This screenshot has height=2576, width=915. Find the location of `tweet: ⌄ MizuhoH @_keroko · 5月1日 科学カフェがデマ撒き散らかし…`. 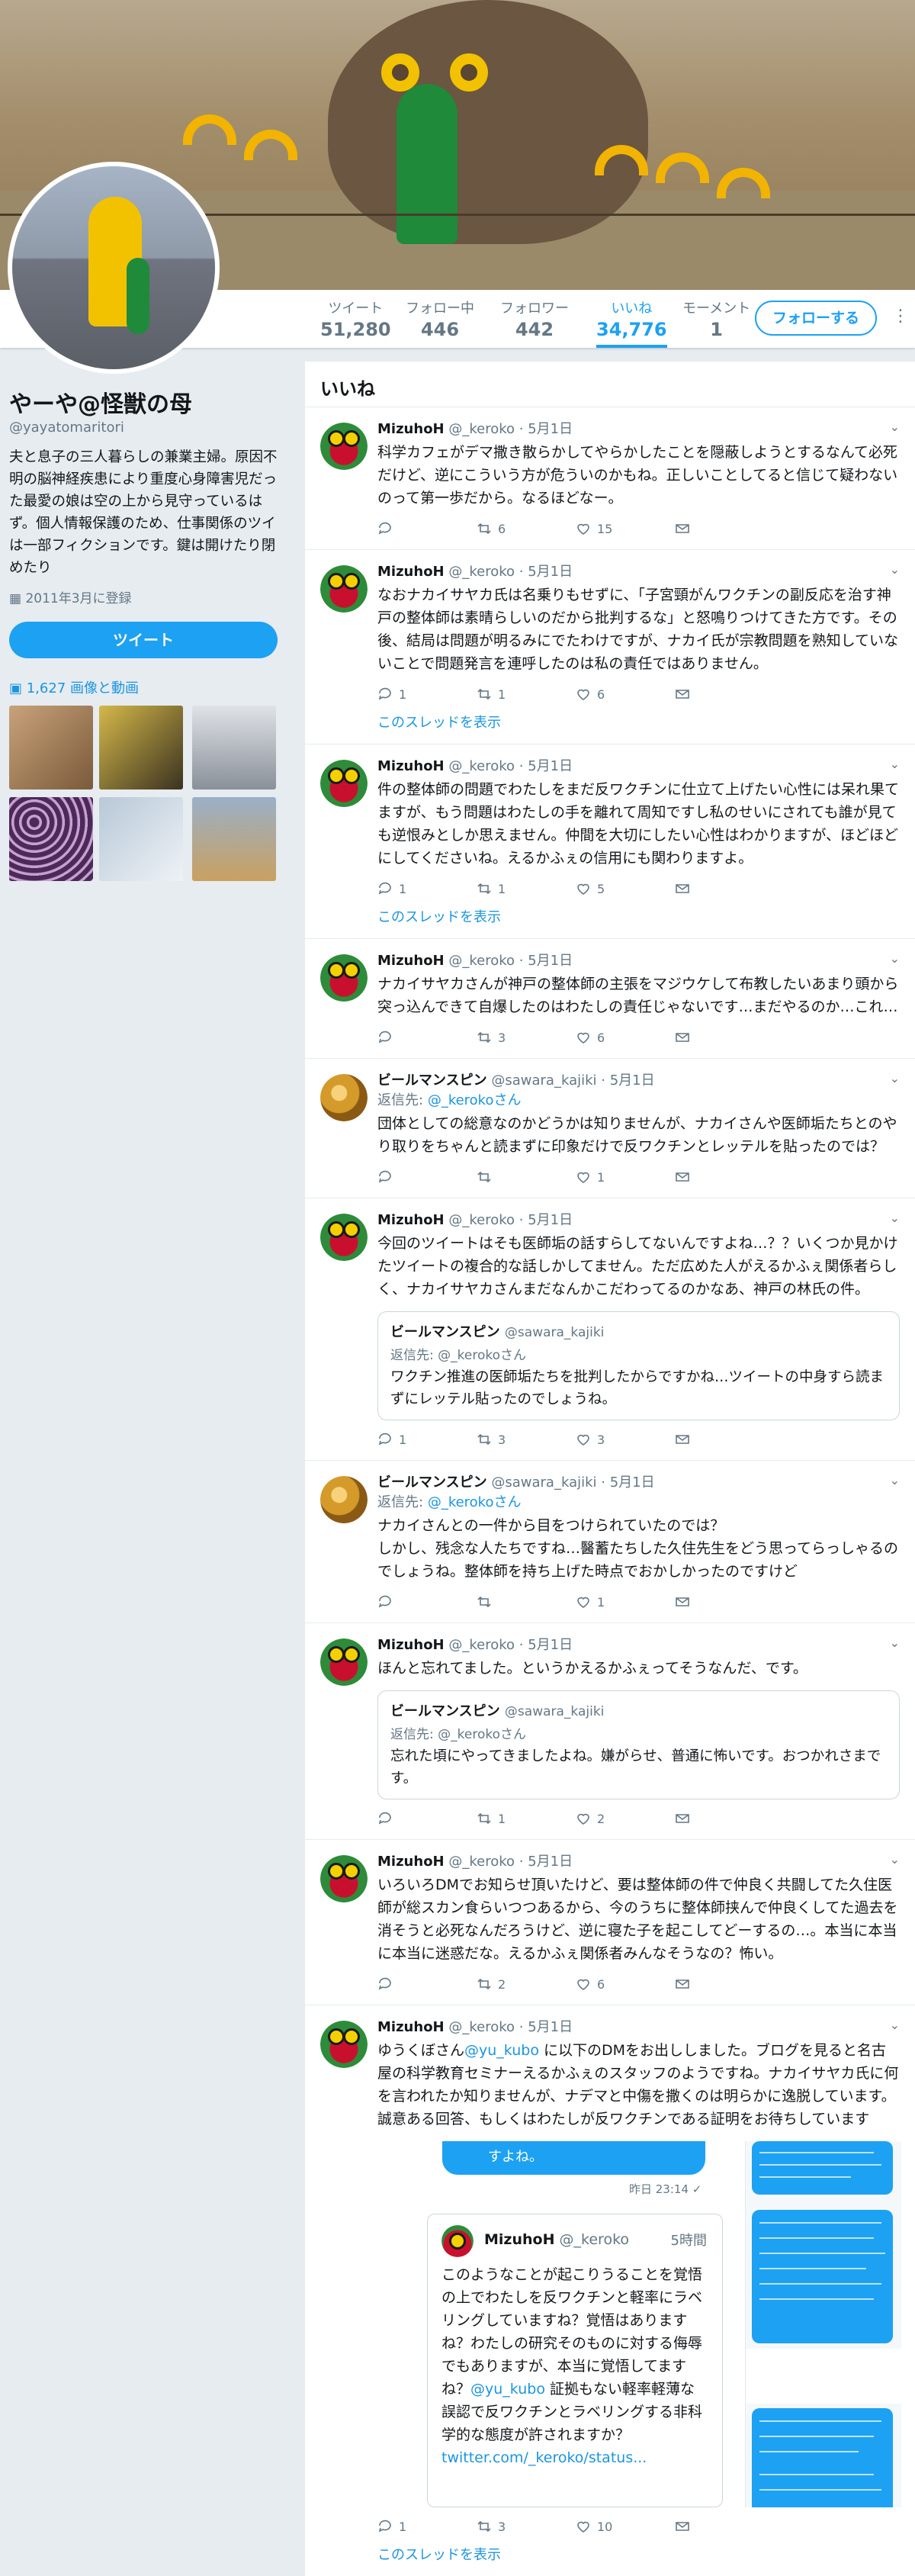

tweet: ⌄ MizuhoH @_keroko · 5月1日 科学カフェがデマ撒き散らかし… is located at coordinates (610, 478).